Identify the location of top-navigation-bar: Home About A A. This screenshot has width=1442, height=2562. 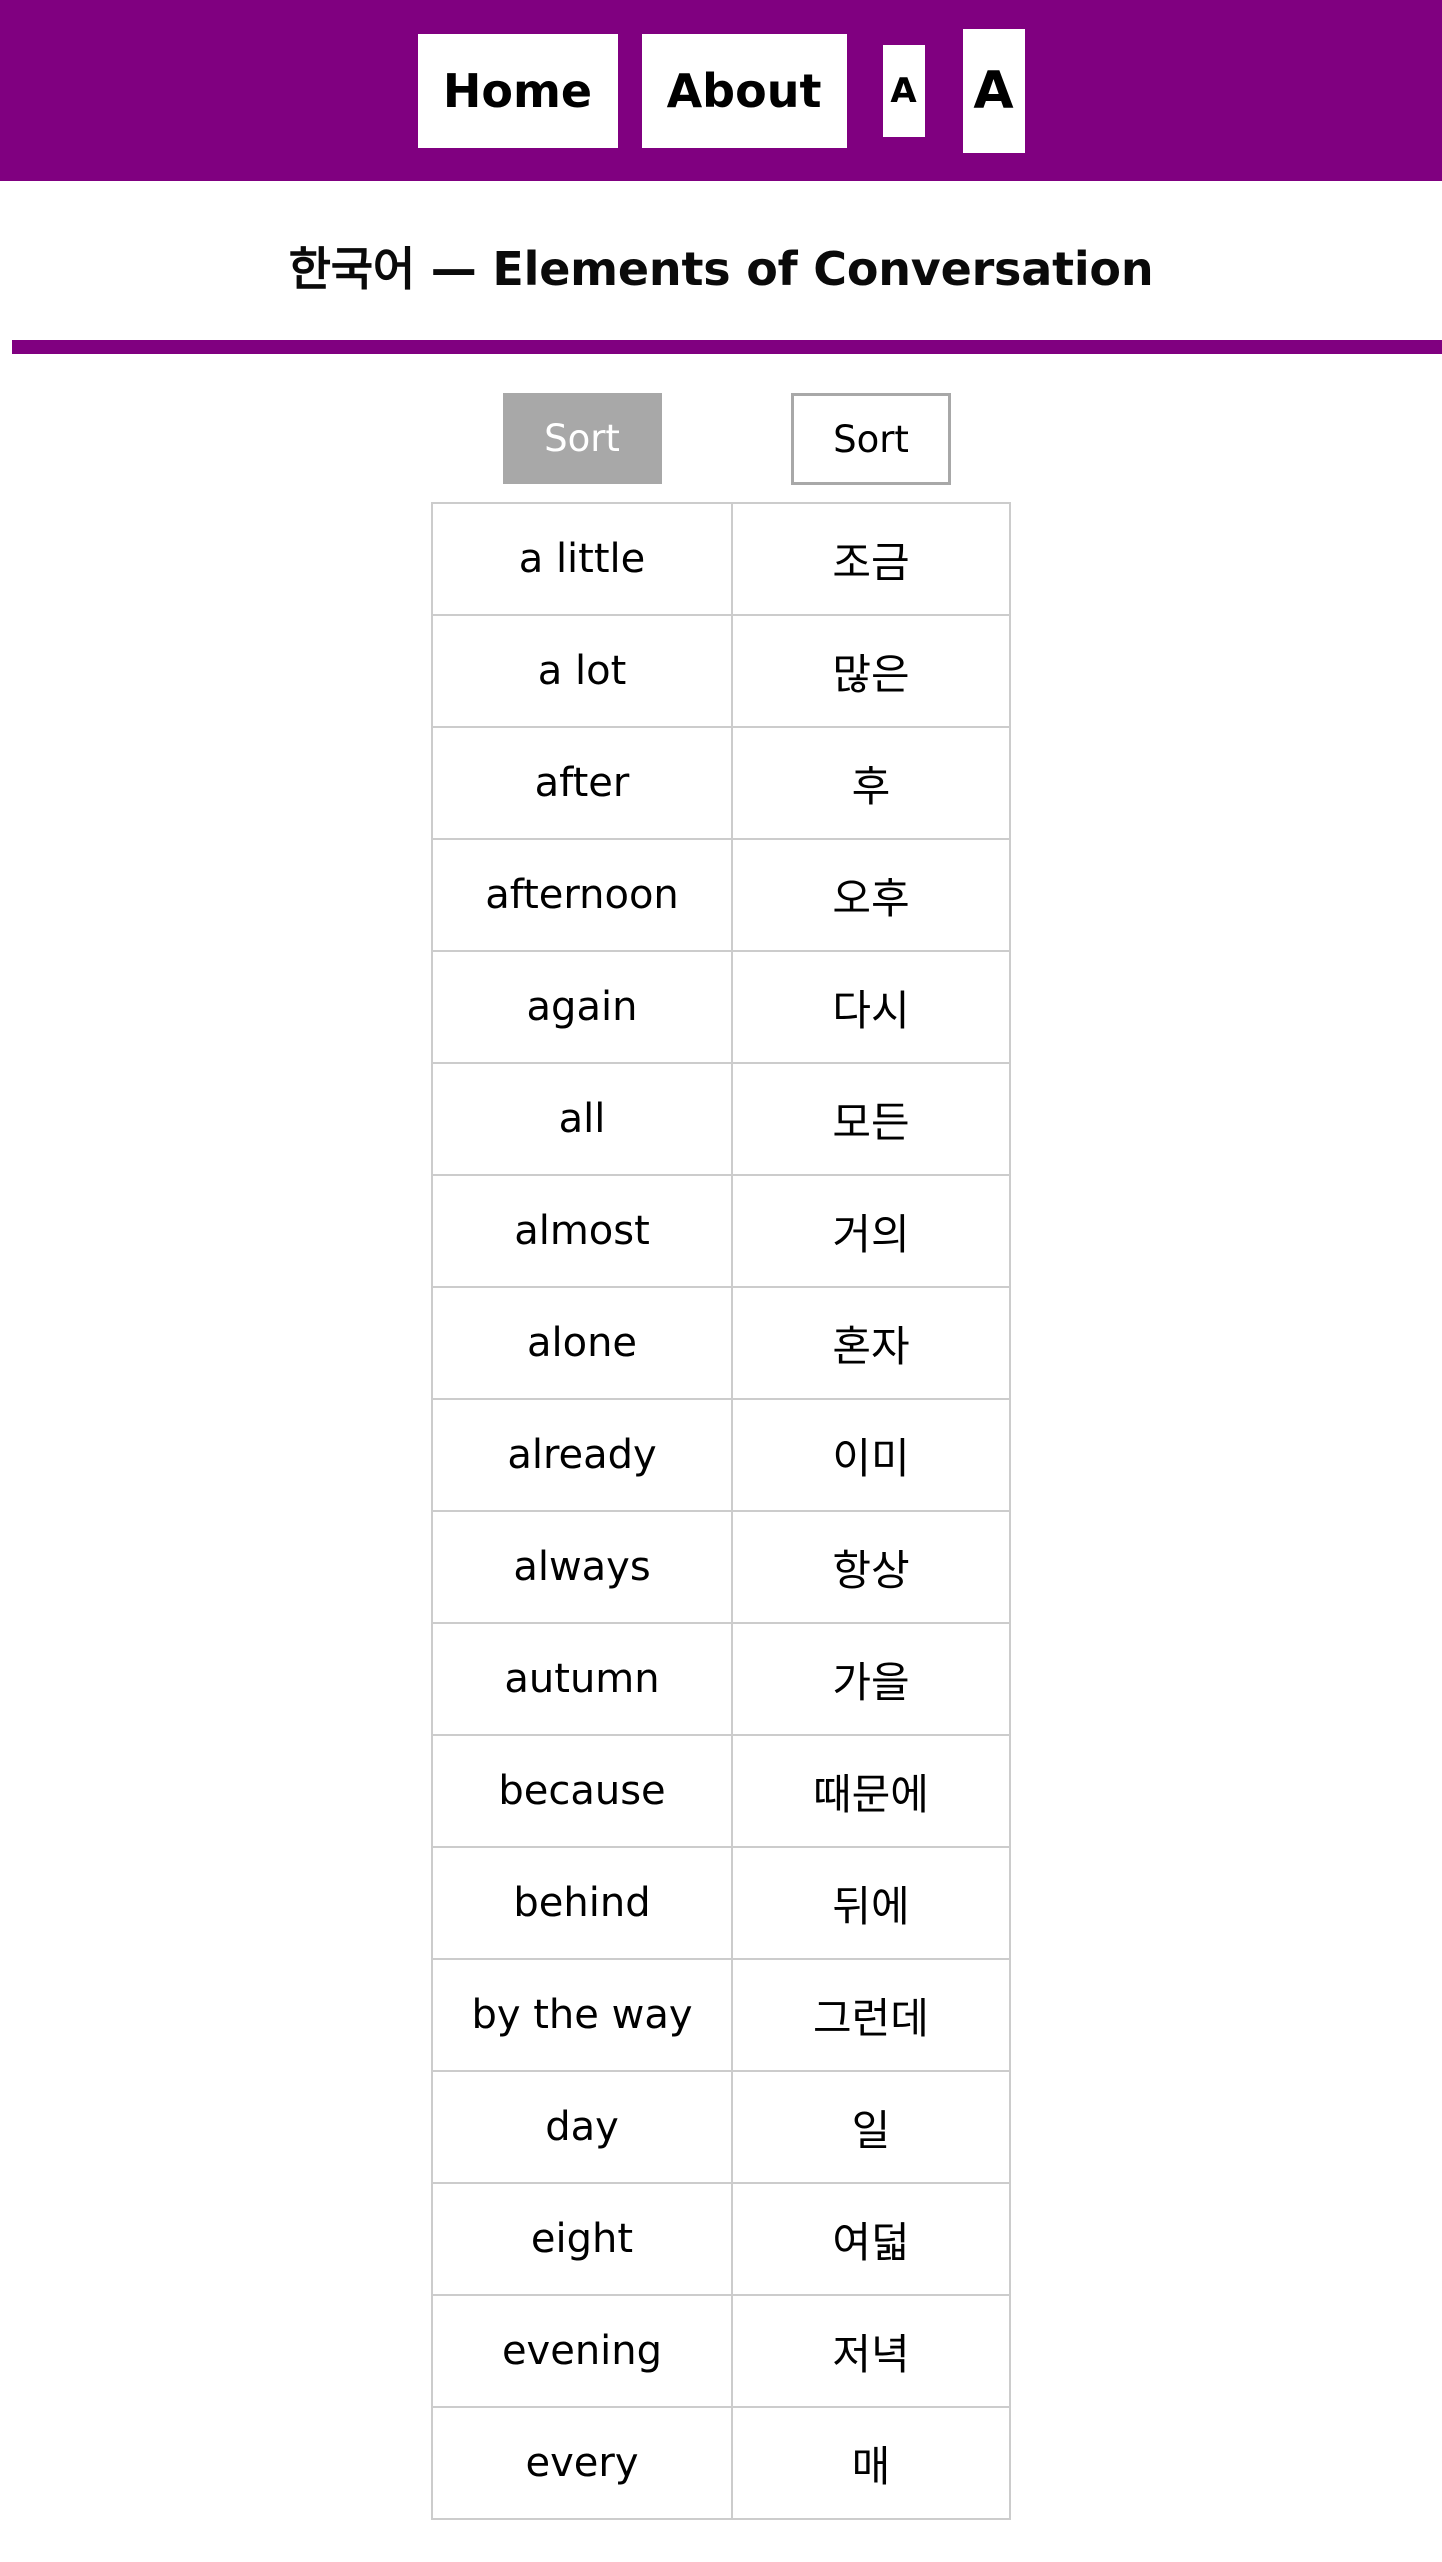
(721, 90).